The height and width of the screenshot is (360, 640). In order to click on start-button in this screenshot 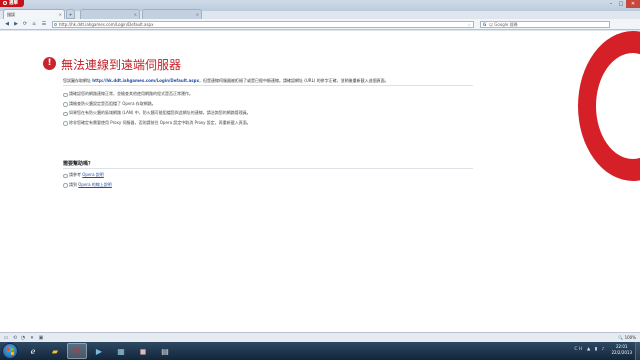, I will do `click(10, 351)`.